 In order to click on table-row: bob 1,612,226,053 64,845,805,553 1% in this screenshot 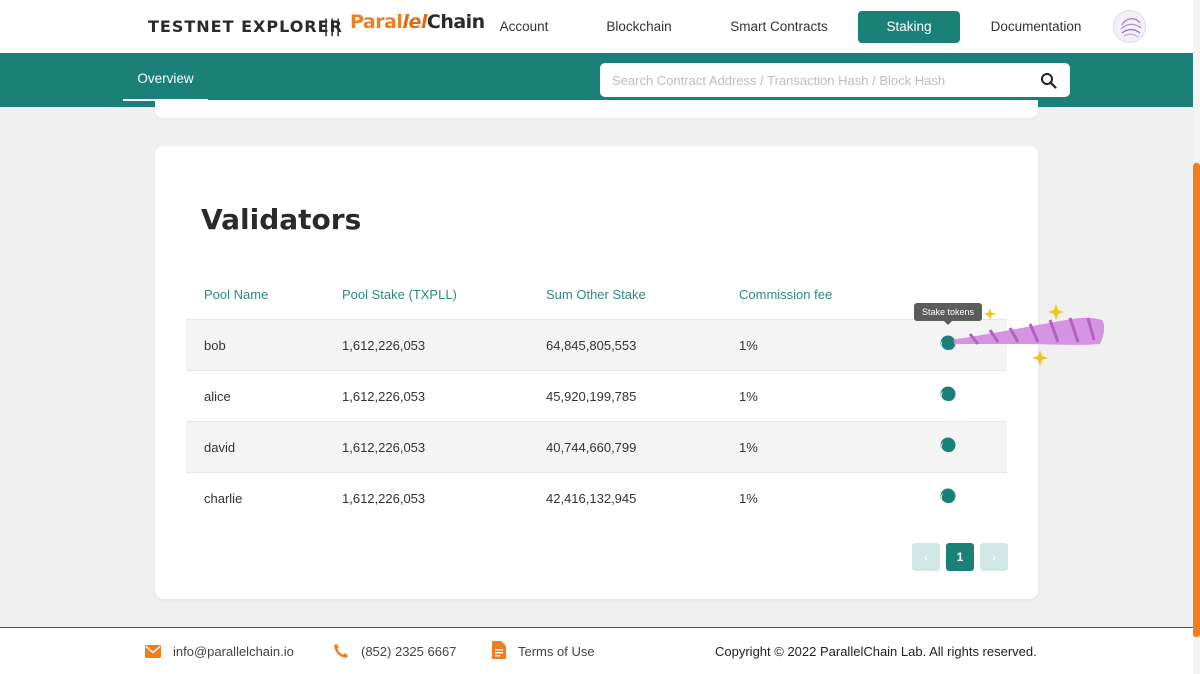, I will do `click(596, 344)`.